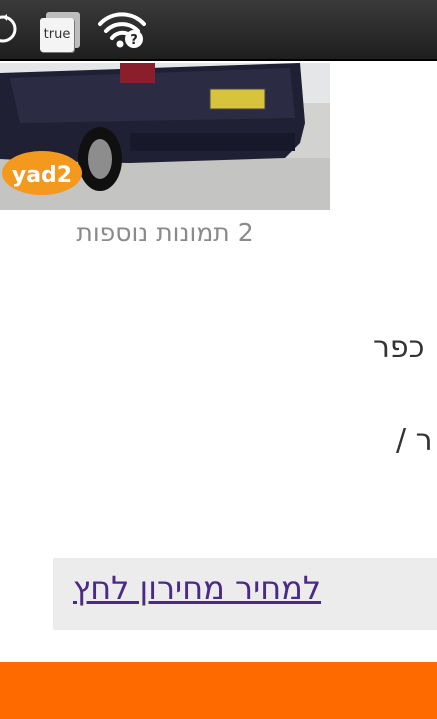 The height and width of the screenshot is (719, 437). Describe the element at coordinates (122, 30) in the screenshot. I see `wifi-question-icon: ?` at that location.